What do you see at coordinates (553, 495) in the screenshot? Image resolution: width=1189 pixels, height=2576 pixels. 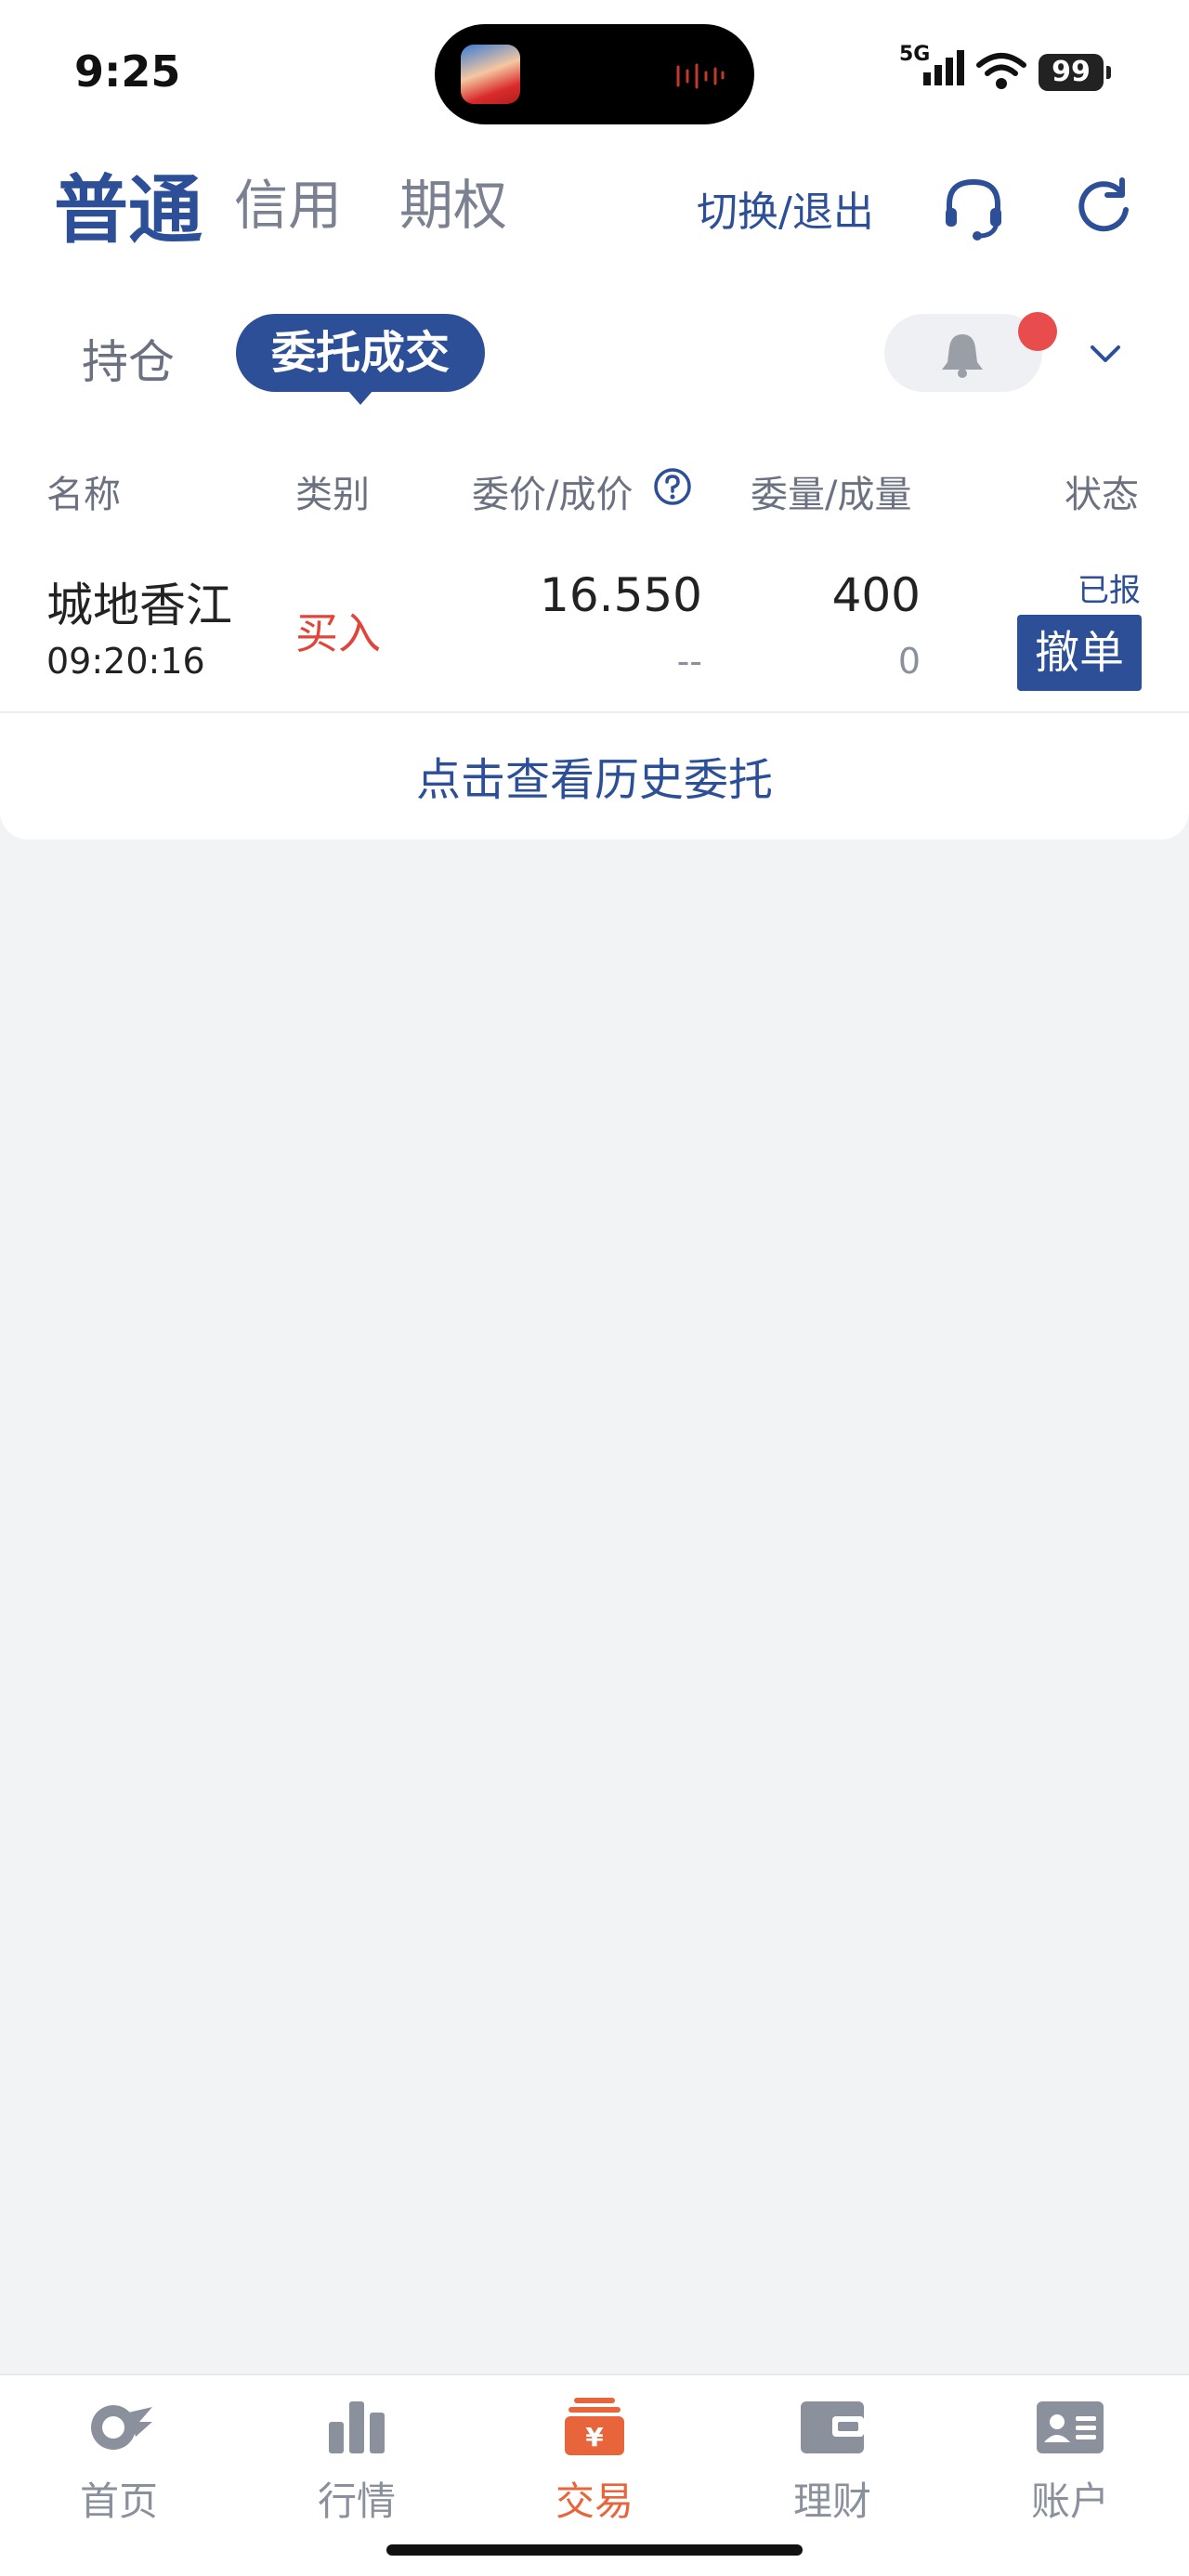 I see `col-price: 委价/成价` at bounding box center [553, 495].